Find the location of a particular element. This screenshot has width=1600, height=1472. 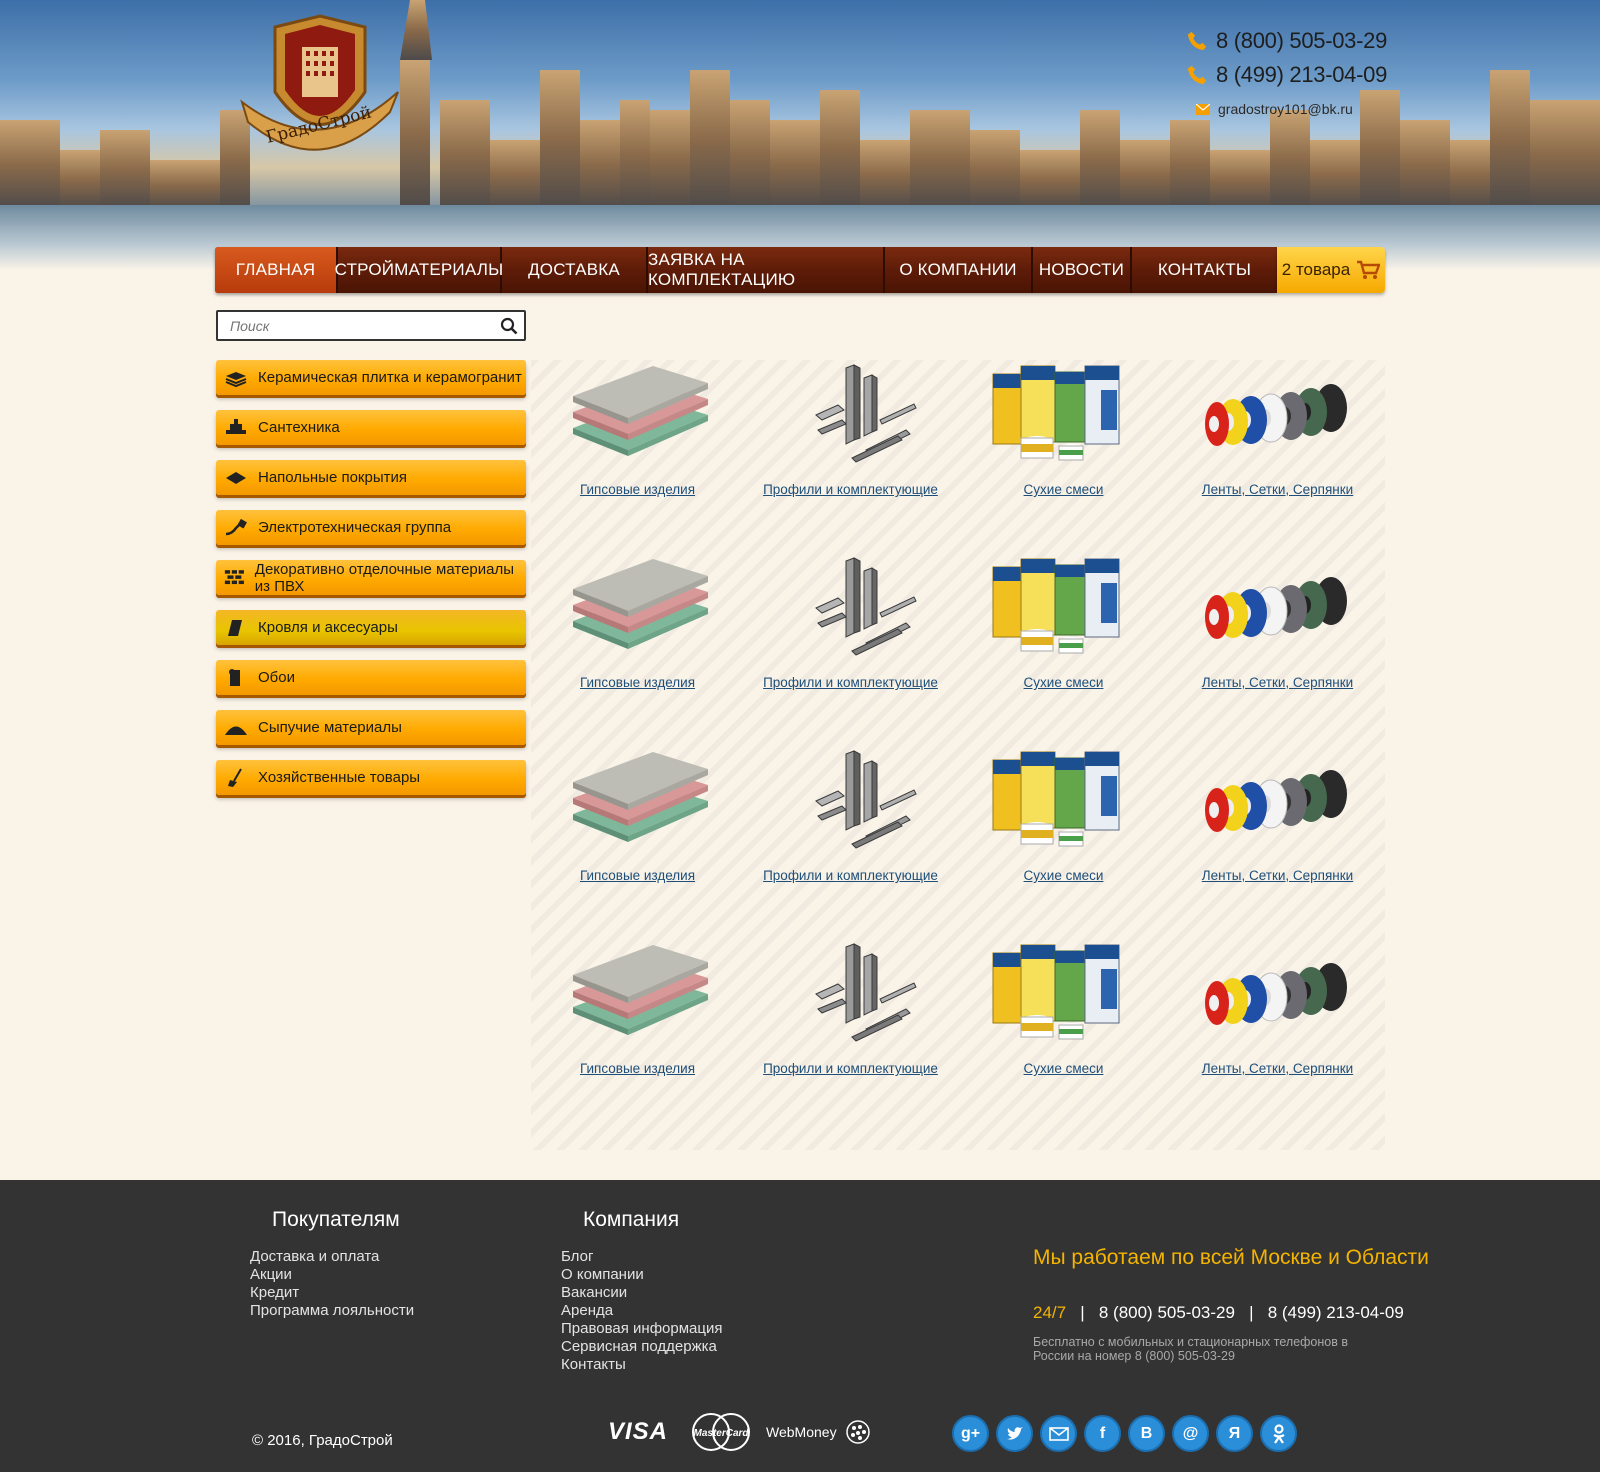

footer-link: Вакансии is located at coordinates (641, 1293).